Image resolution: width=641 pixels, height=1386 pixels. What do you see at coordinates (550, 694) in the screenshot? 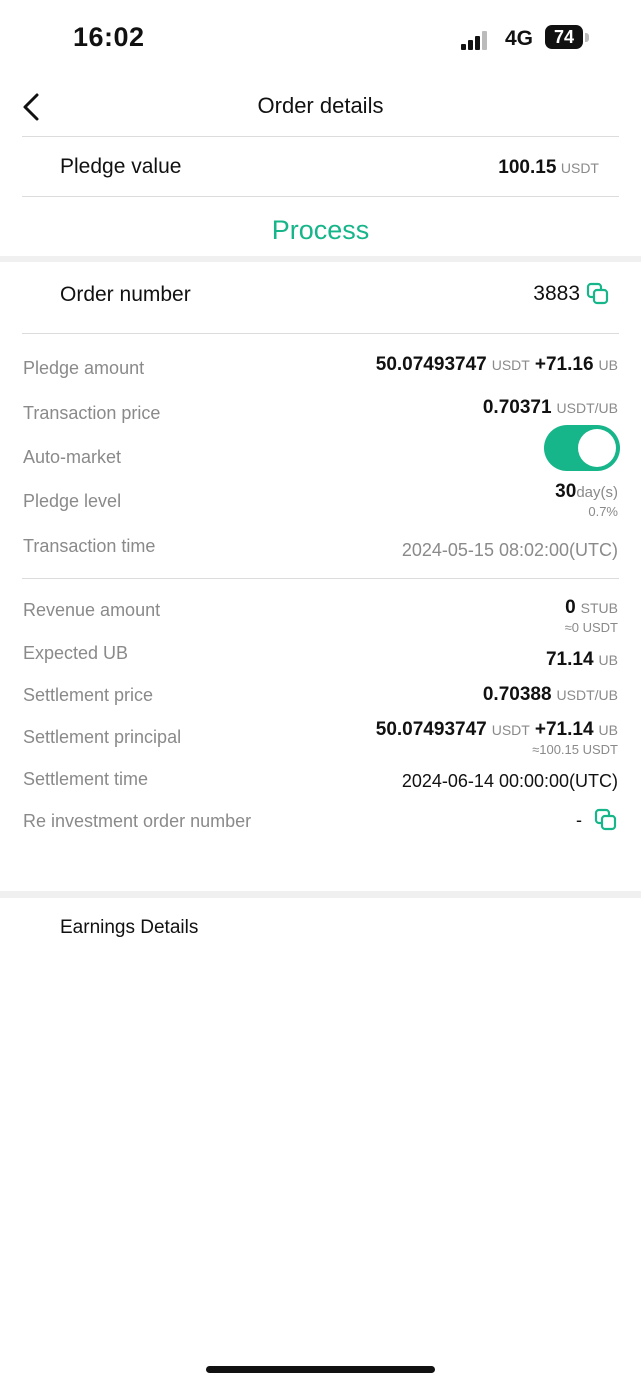
I see `settlement-price-value: 0.70388 USDT/UB` at bounding box center [550, 694].